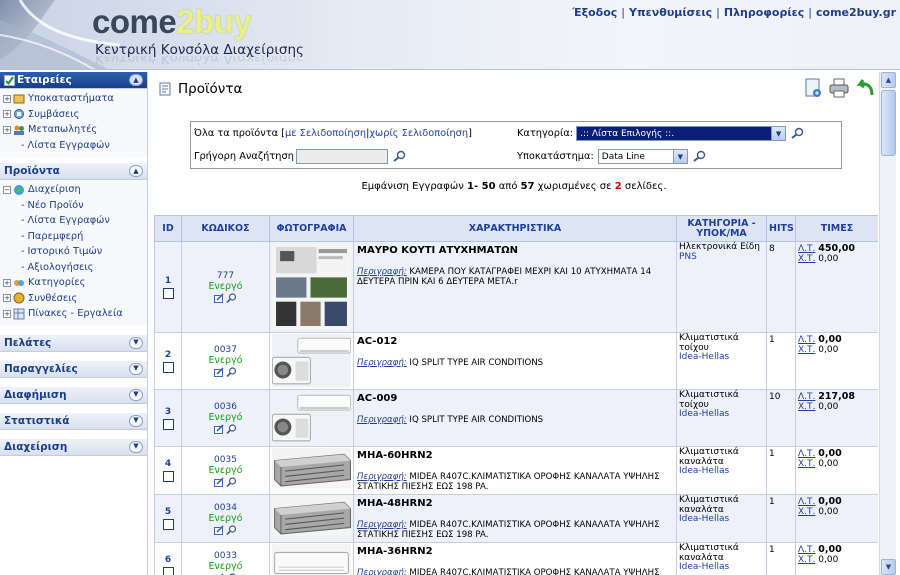 The image size is (900, 575). What do you see at coordinates (73, 343) in the screenshot?
I see `sidebar-section-customers: Πελάτες ▼` at bounding box center [73, 343].